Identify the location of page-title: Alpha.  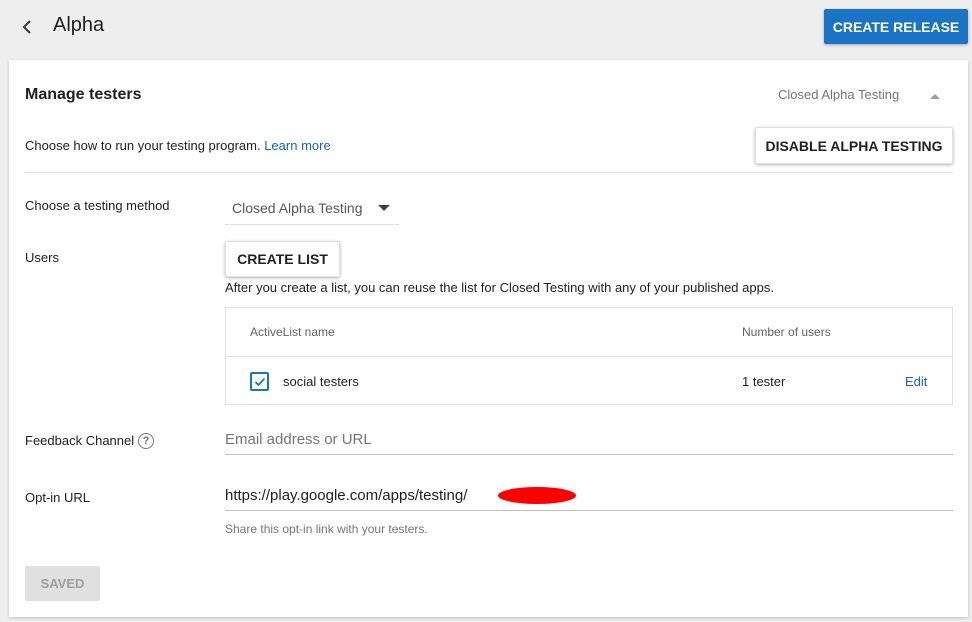
(79, 25).